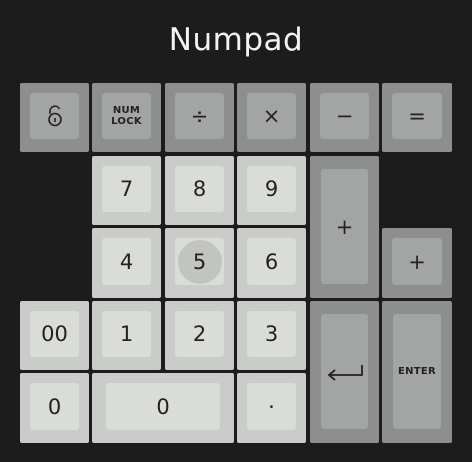  I want to click on key-0-wide: 0, so click(163, 408).